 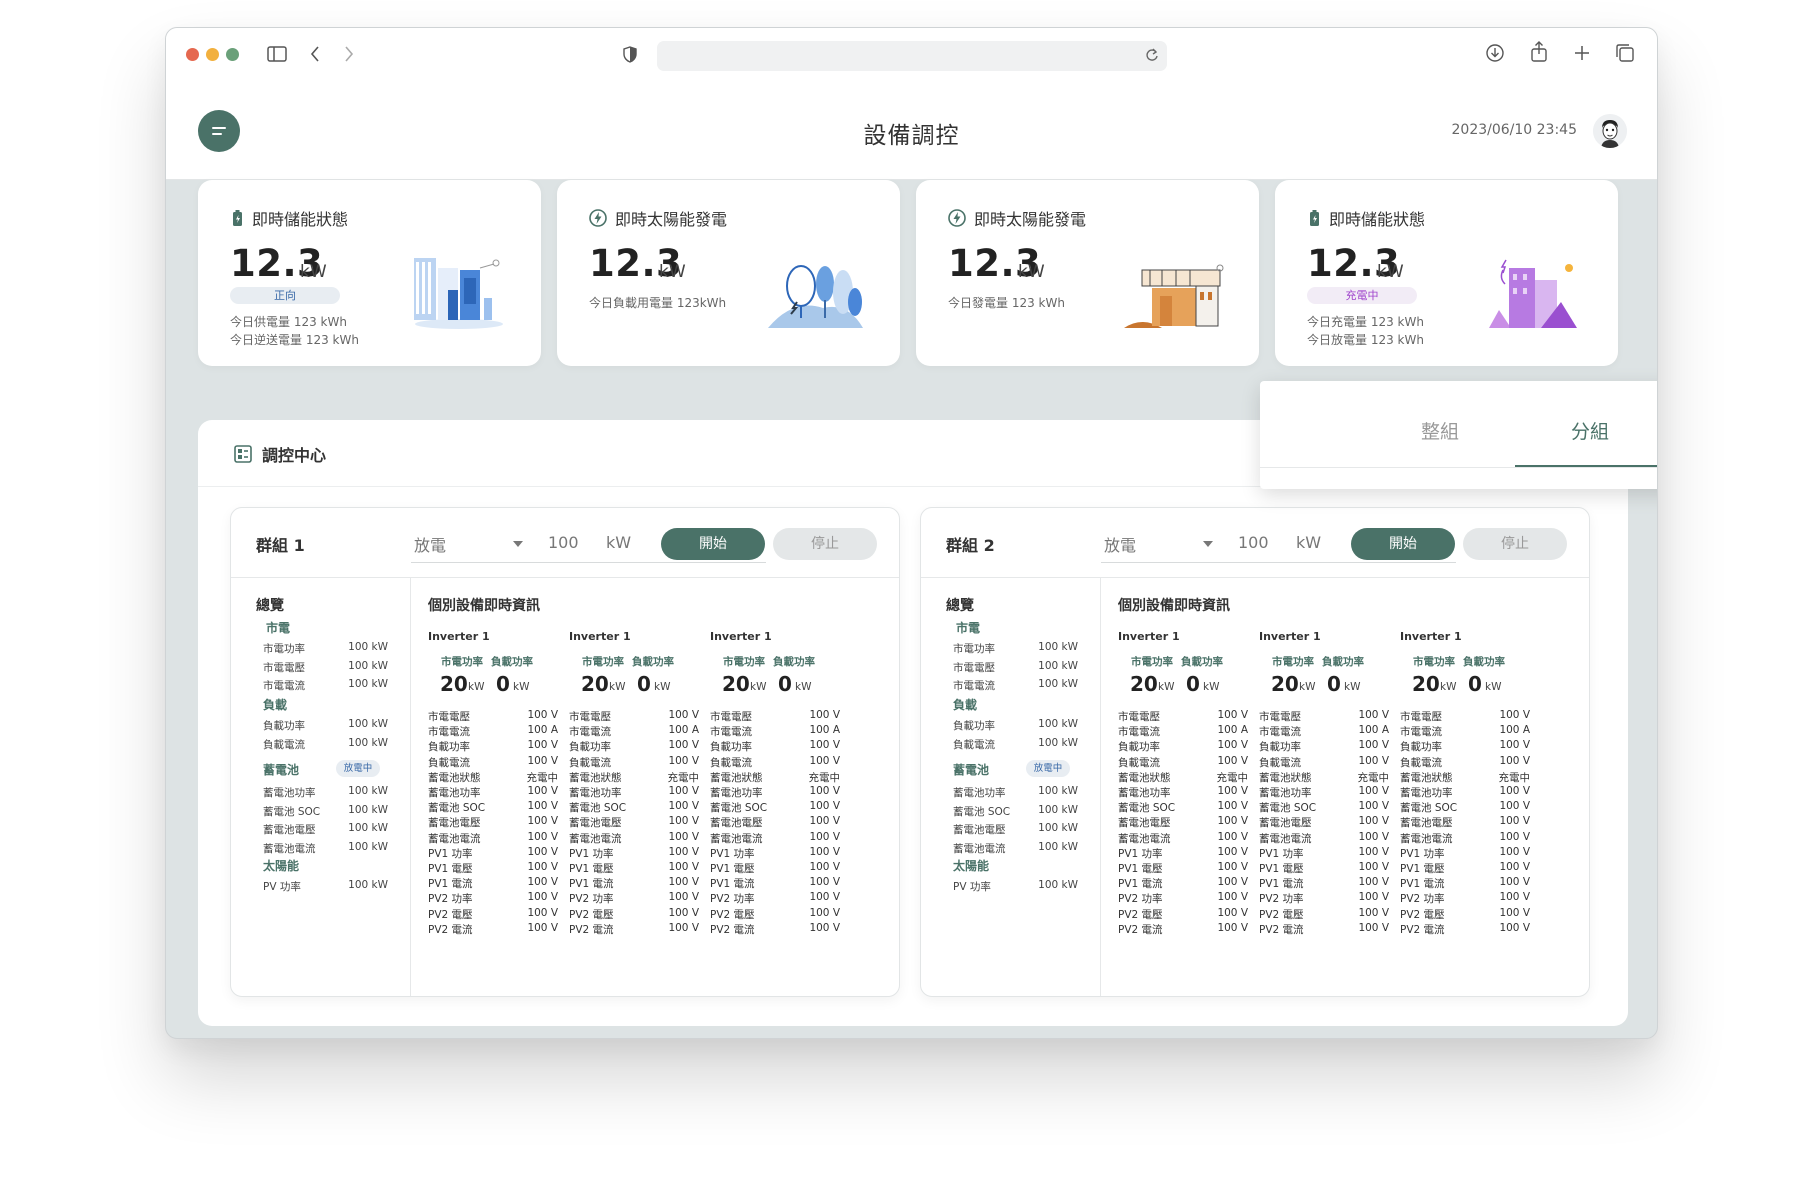 I want to click on lightning-icon, so click(x=598, y=218).